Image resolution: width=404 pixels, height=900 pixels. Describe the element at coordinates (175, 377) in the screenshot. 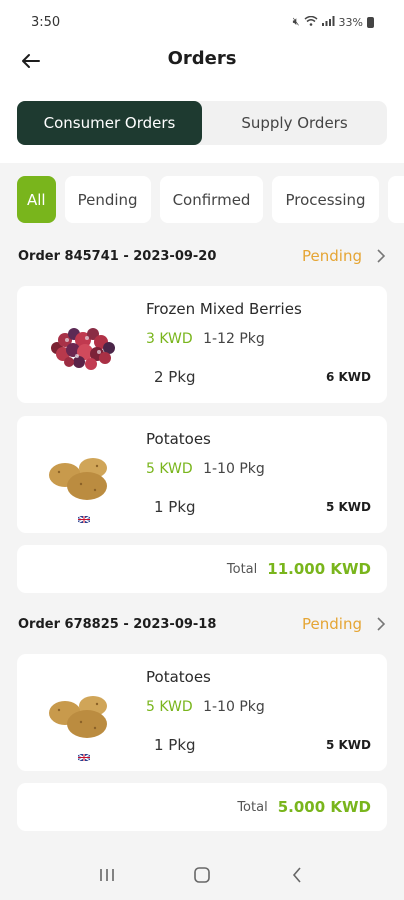

I see `item-quantity: 2 Pkg` at that location.